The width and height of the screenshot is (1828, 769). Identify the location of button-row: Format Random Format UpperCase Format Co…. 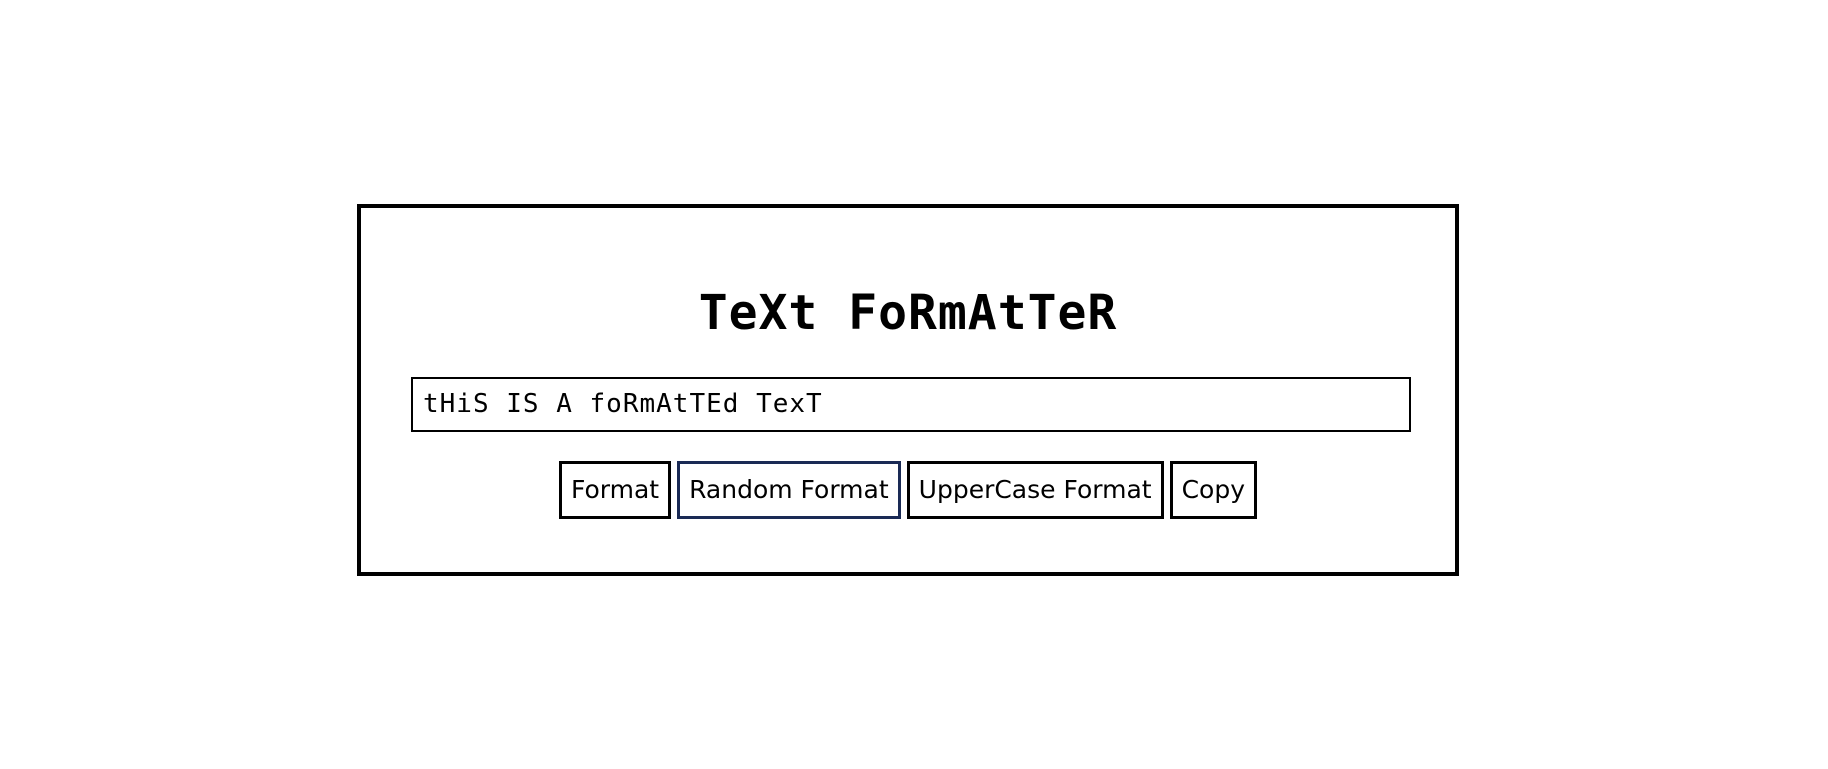
(908, 490).